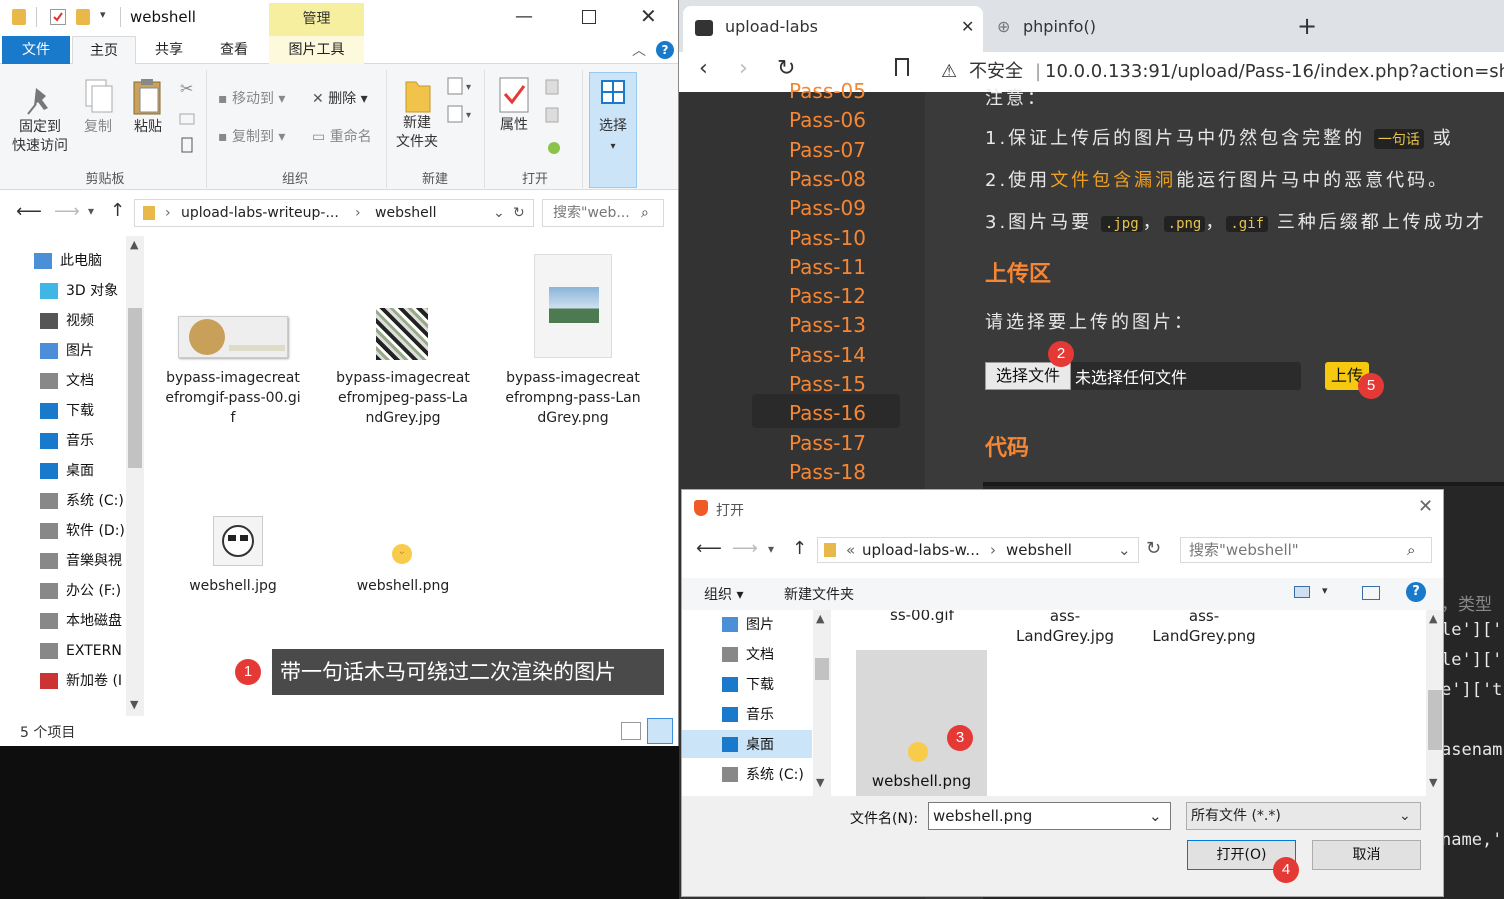 The height and width of the screenshot is (899, 1504). What do you see at coordinates (631, 731) in the screenshot?
I see `details-view-icon` at bounding box center [631, 731].